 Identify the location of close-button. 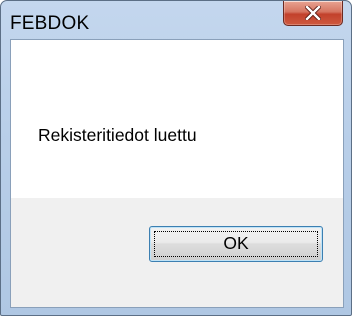
(313, 13).